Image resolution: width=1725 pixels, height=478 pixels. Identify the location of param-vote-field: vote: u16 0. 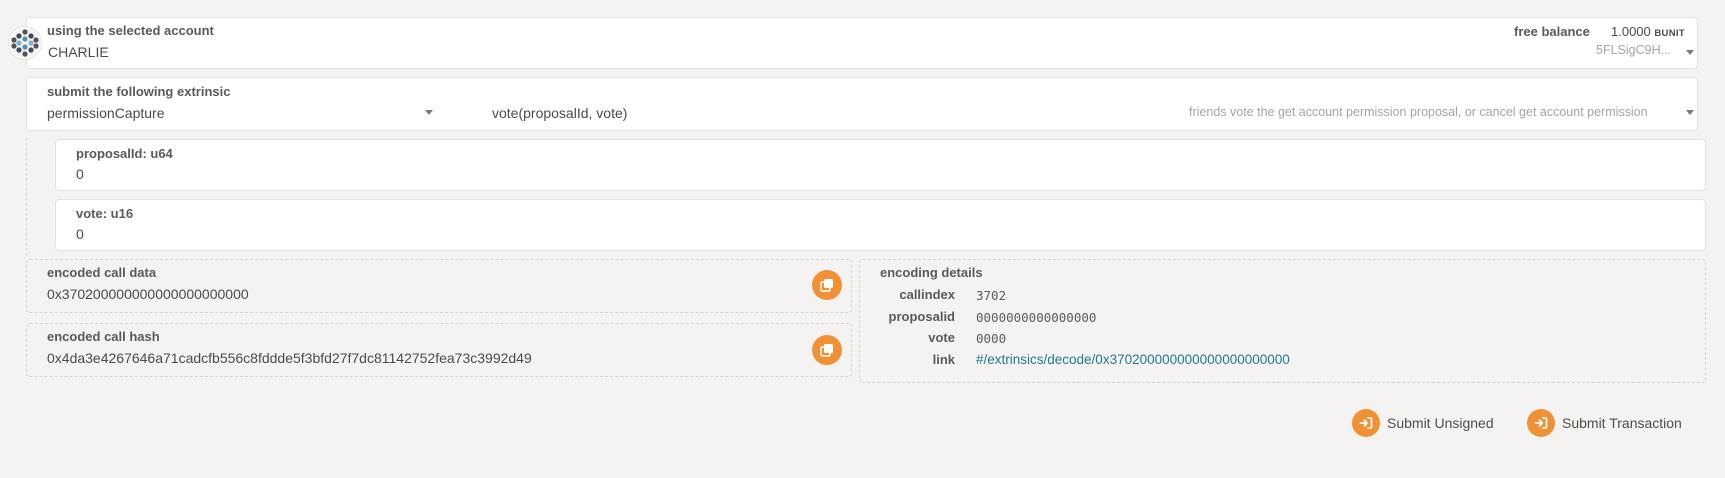
(880, 225).